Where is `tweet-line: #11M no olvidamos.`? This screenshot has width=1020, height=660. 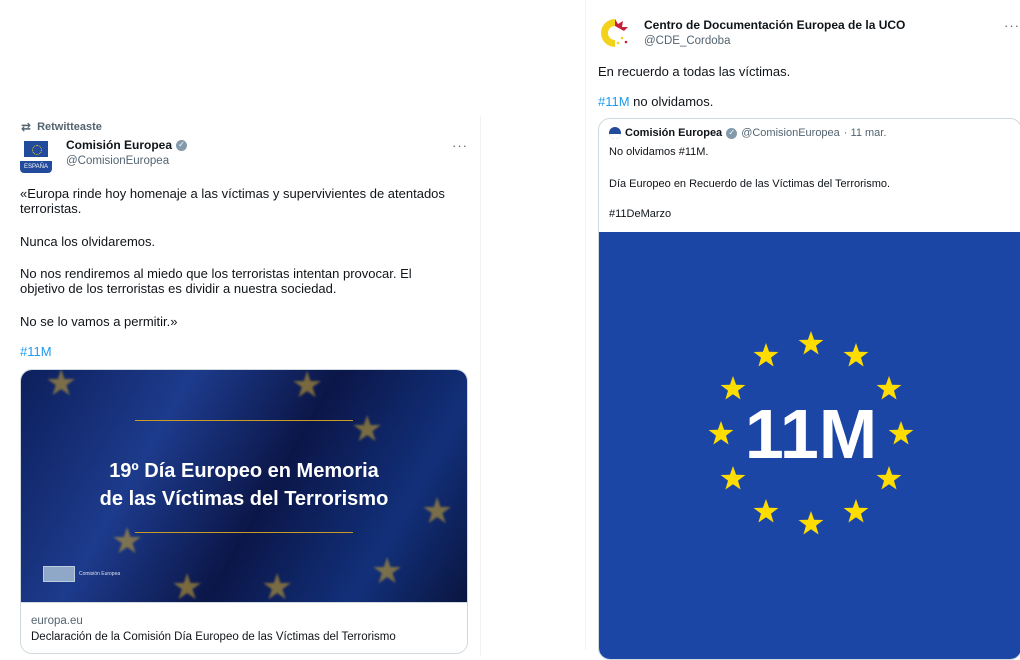 tweet-line: #11M no olvidamos. is located at coordinates (655, 101).